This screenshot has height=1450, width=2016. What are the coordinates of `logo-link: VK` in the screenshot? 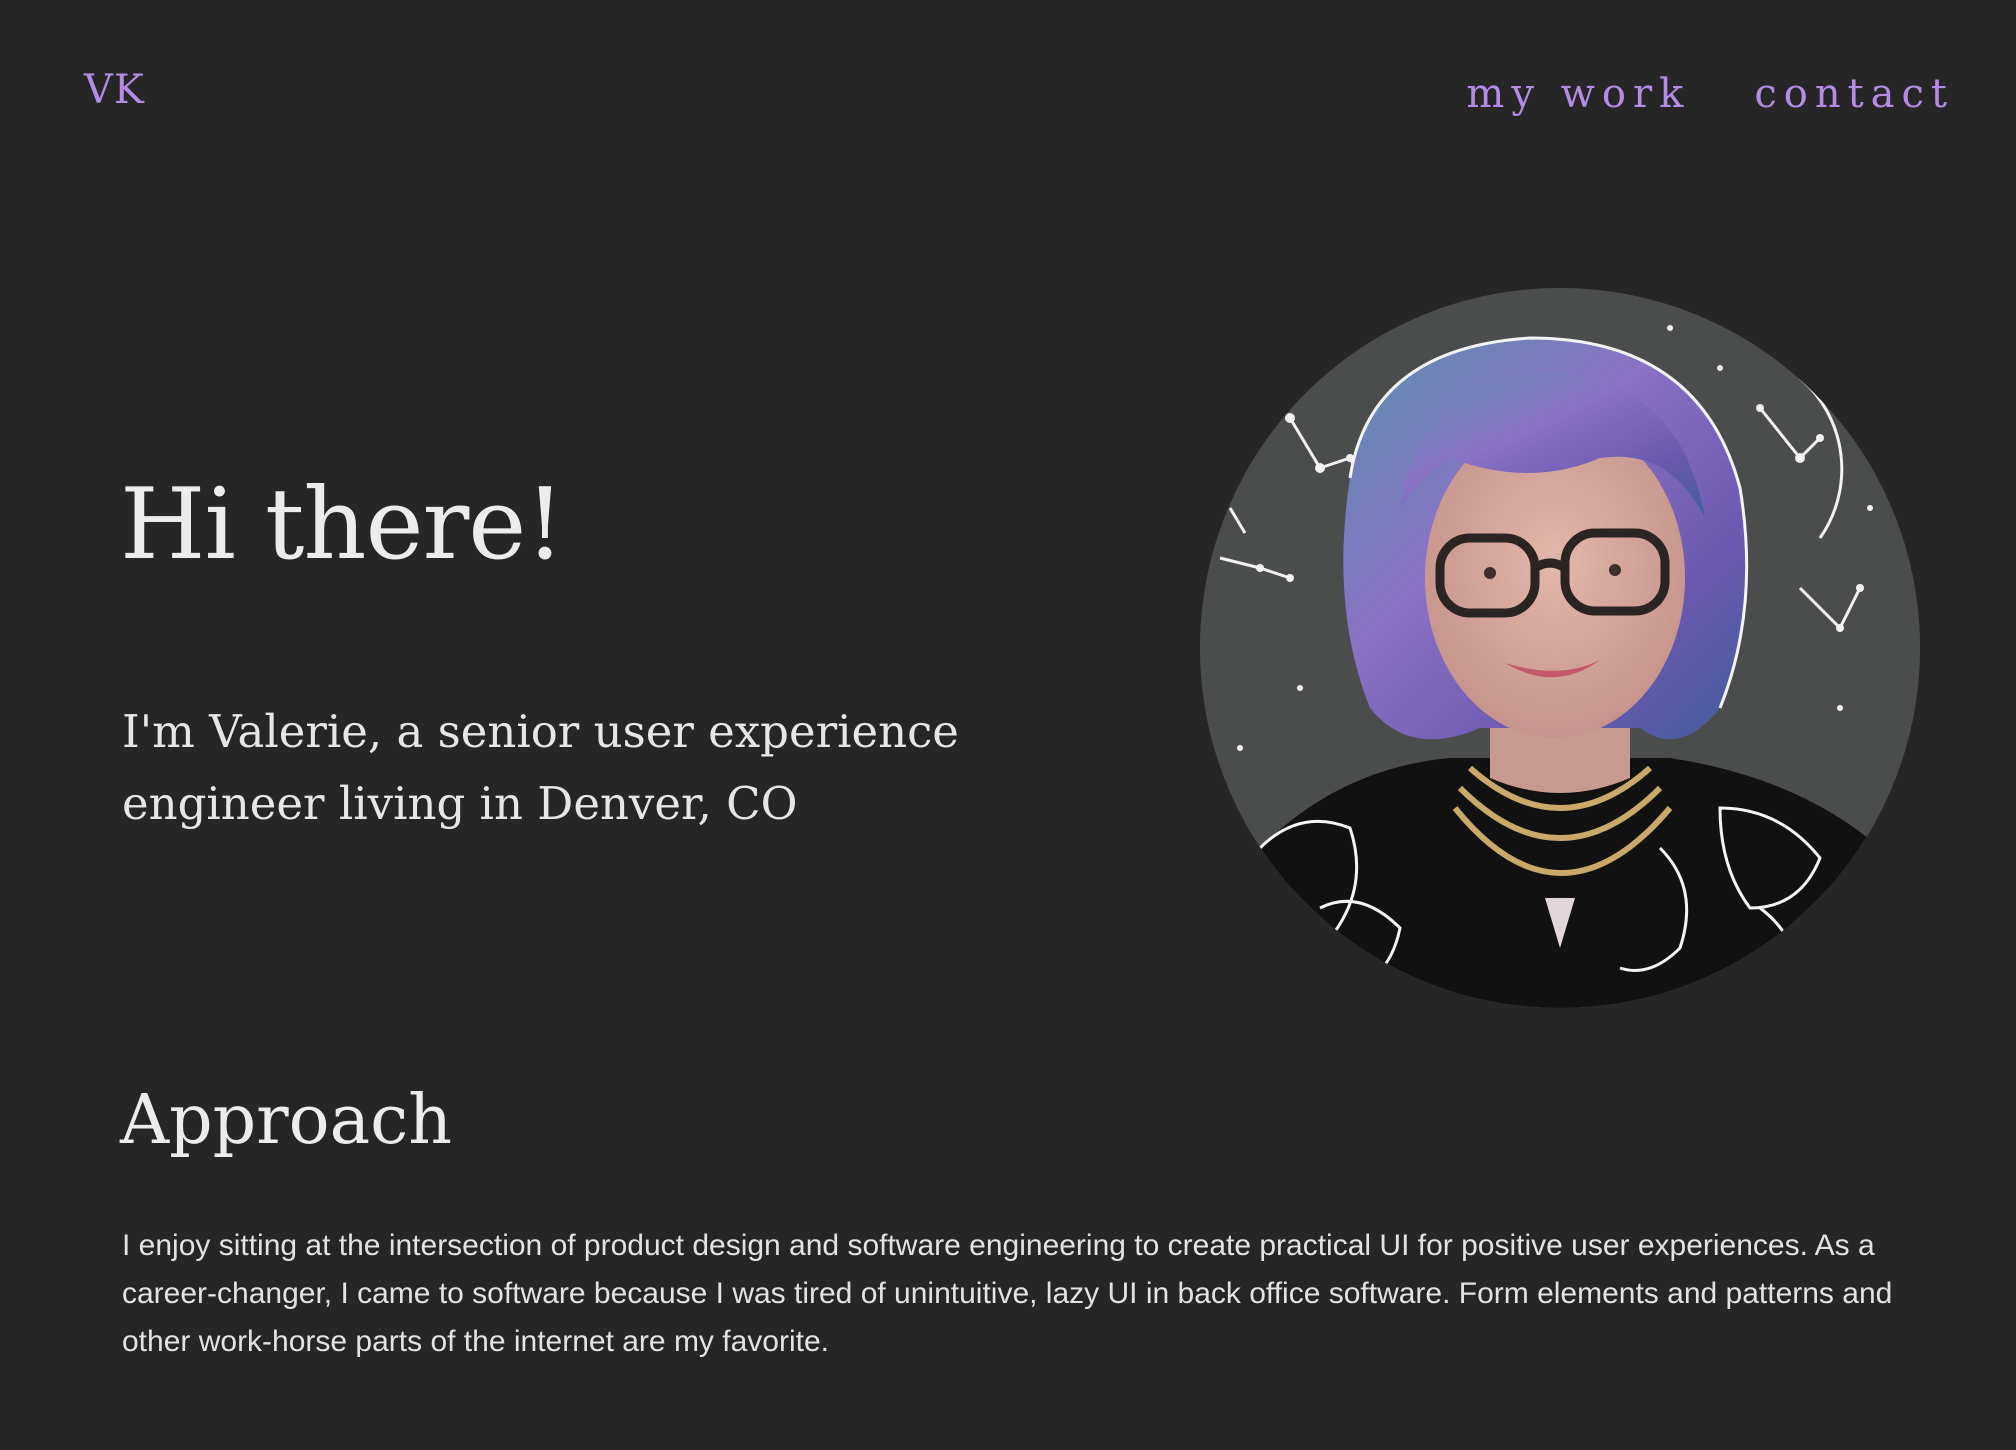 It's located at (114, 90).